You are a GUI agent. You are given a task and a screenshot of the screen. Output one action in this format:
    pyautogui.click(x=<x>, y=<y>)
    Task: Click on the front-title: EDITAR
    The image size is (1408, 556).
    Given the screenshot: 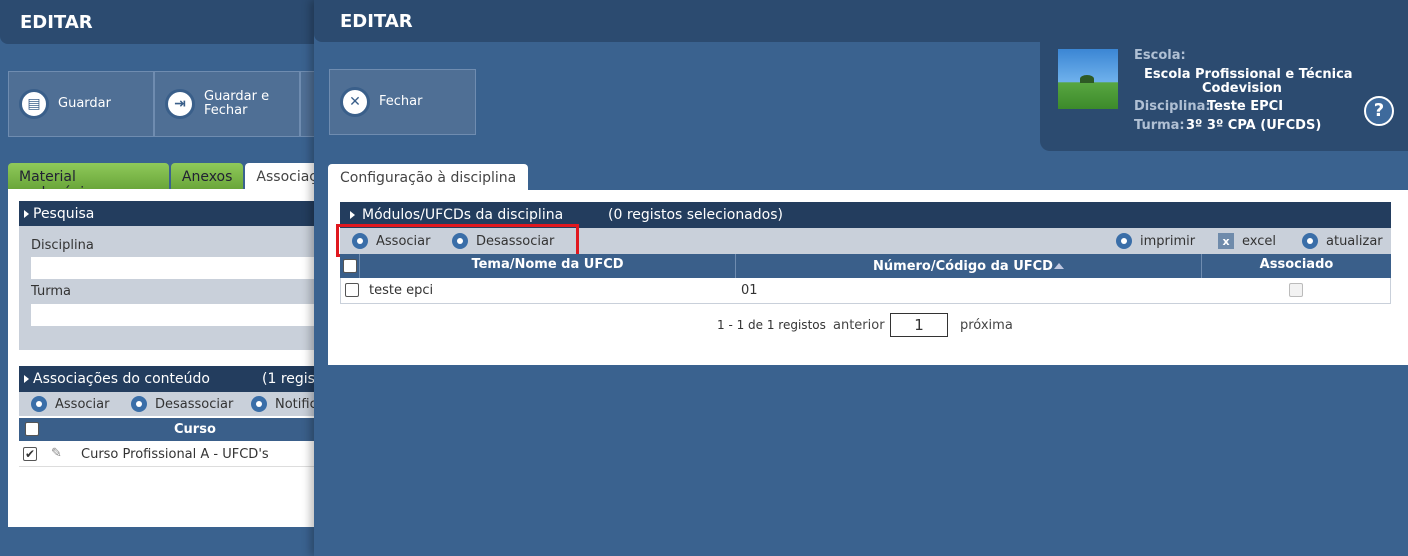 What is the action you would take?
    pyautogui.click(x=376, y=21)
    